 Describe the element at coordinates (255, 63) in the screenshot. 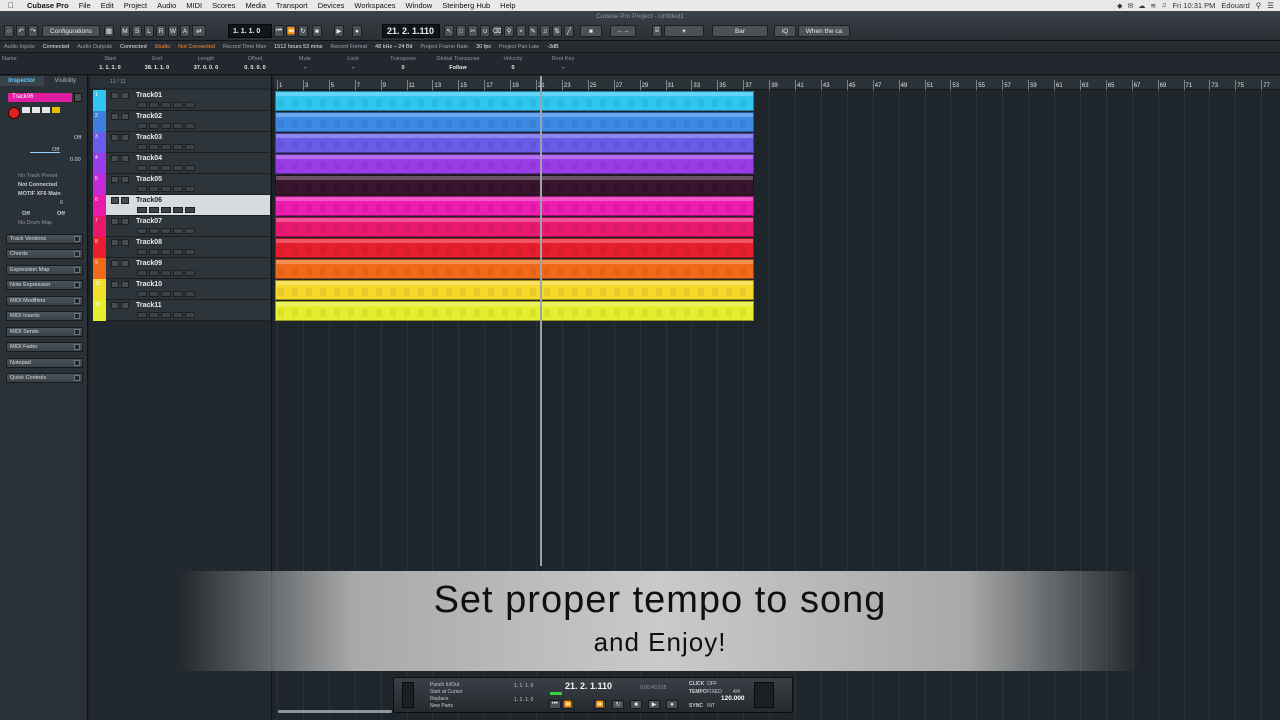

I see `info-offset: Offset 0. 0. 0. 0` at that location.